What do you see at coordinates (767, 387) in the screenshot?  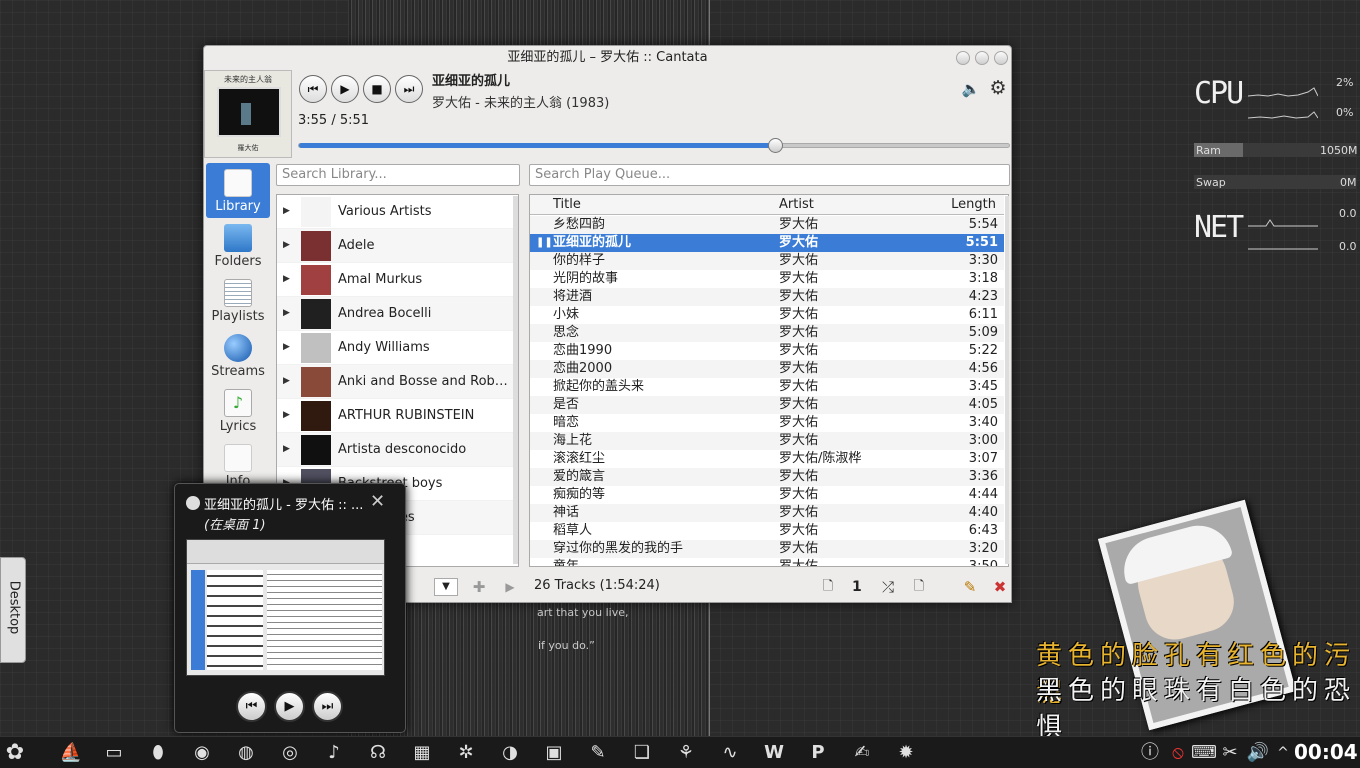 I see `queue-row: 掀起你的盖头来 罗大佑 3:45` at bounding box center [767, 387].